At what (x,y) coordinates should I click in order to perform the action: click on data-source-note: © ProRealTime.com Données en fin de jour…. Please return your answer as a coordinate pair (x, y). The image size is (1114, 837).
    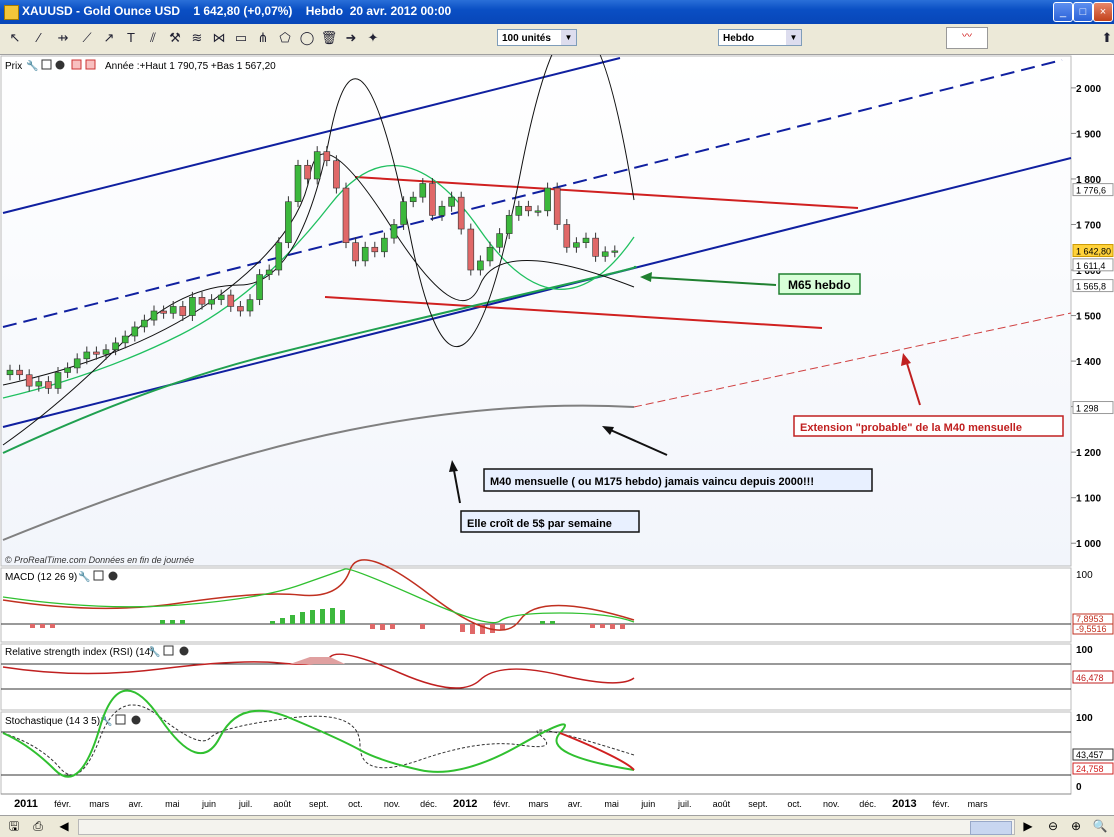
    Looking at the image, I should click on (99, 560).